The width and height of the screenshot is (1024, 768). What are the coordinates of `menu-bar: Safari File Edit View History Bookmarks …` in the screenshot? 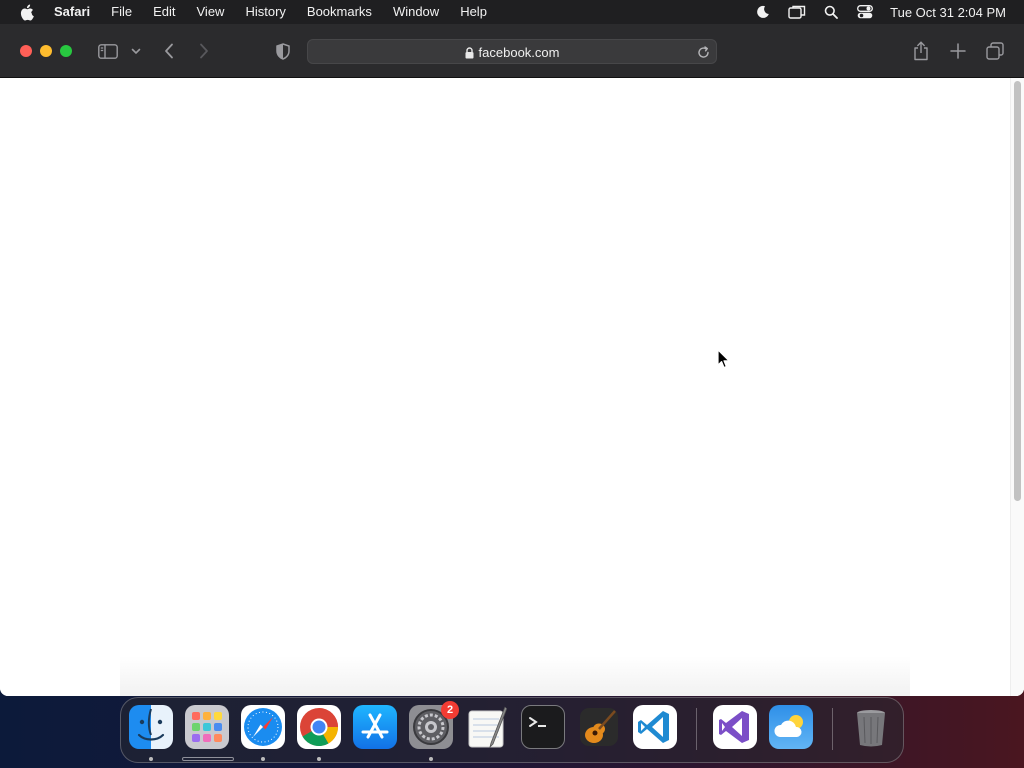 It's located at (512, 12).